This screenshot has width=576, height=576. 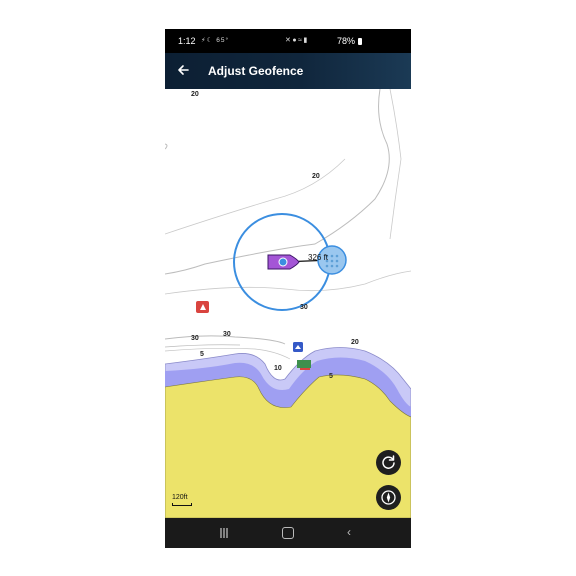 I want to click on rotate-map-button, so click(x=388, y=462).